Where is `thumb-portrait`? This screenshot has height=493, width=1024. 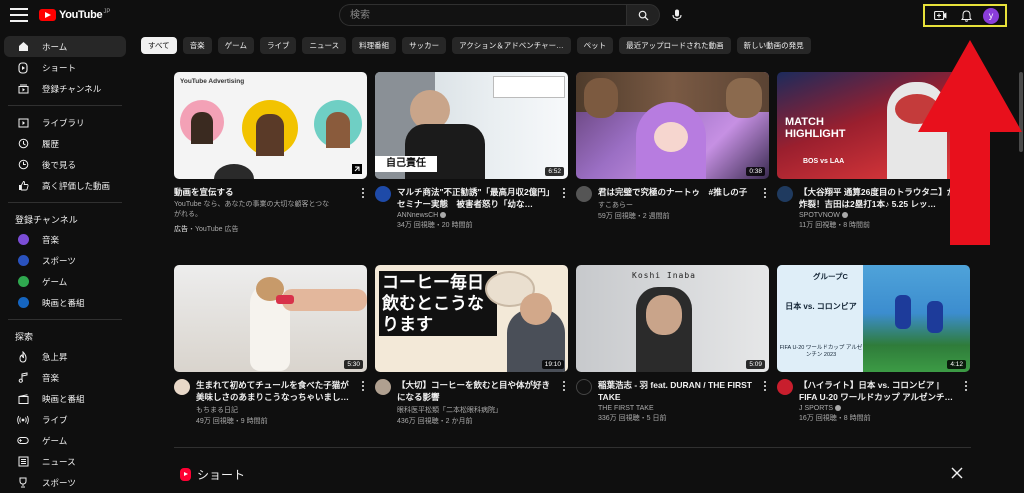
thumb-portrait is located at coordinates (234, 171).